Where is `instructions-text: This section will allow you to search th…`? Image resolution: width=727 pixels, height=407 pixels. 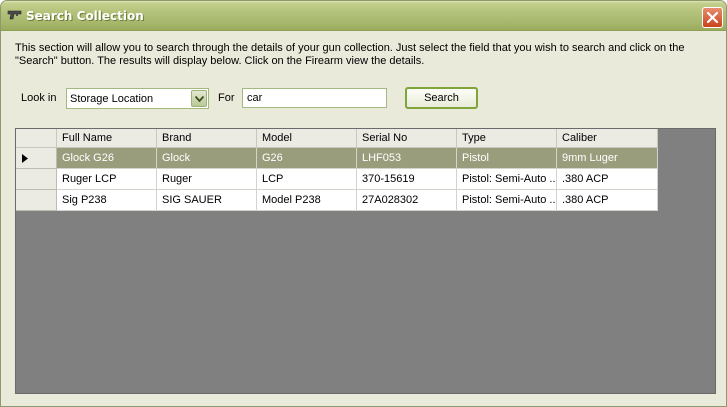 instructions-text: This section will allow you to search th… is located at coordinates (350, 54).